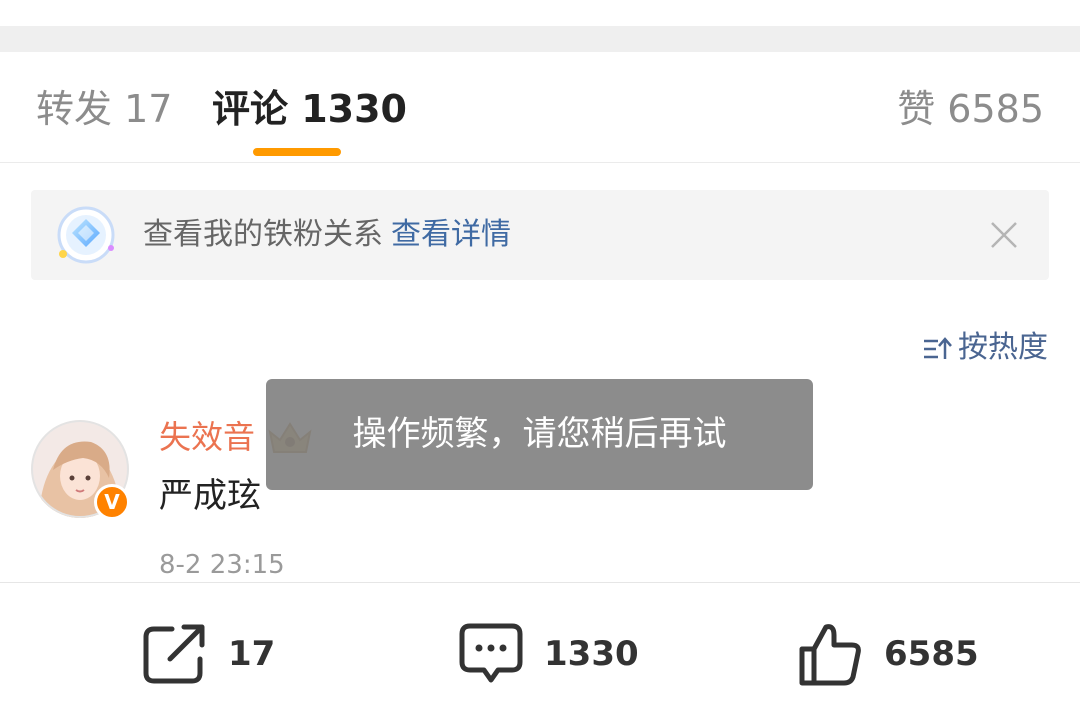 This screenshot has width=1080, height=727. Describe the element at coordinates (207, 437) in the screenshot. I see `comment-username: 失效音` at that location.